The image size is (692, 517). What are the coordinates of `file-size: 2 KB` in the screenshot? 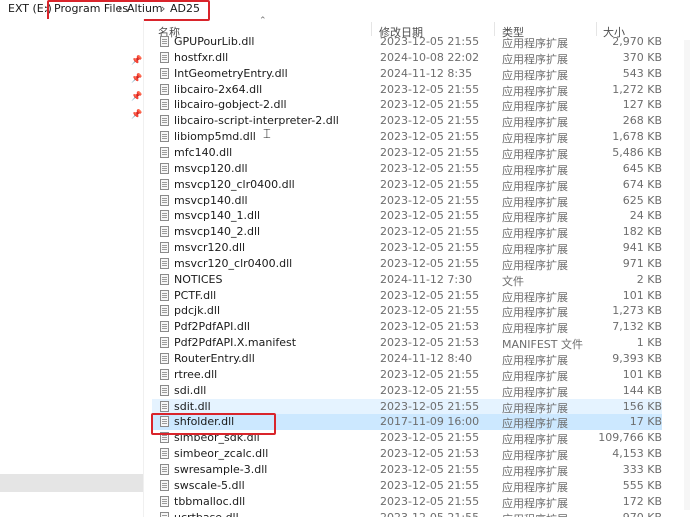 It's located at (649, 279).